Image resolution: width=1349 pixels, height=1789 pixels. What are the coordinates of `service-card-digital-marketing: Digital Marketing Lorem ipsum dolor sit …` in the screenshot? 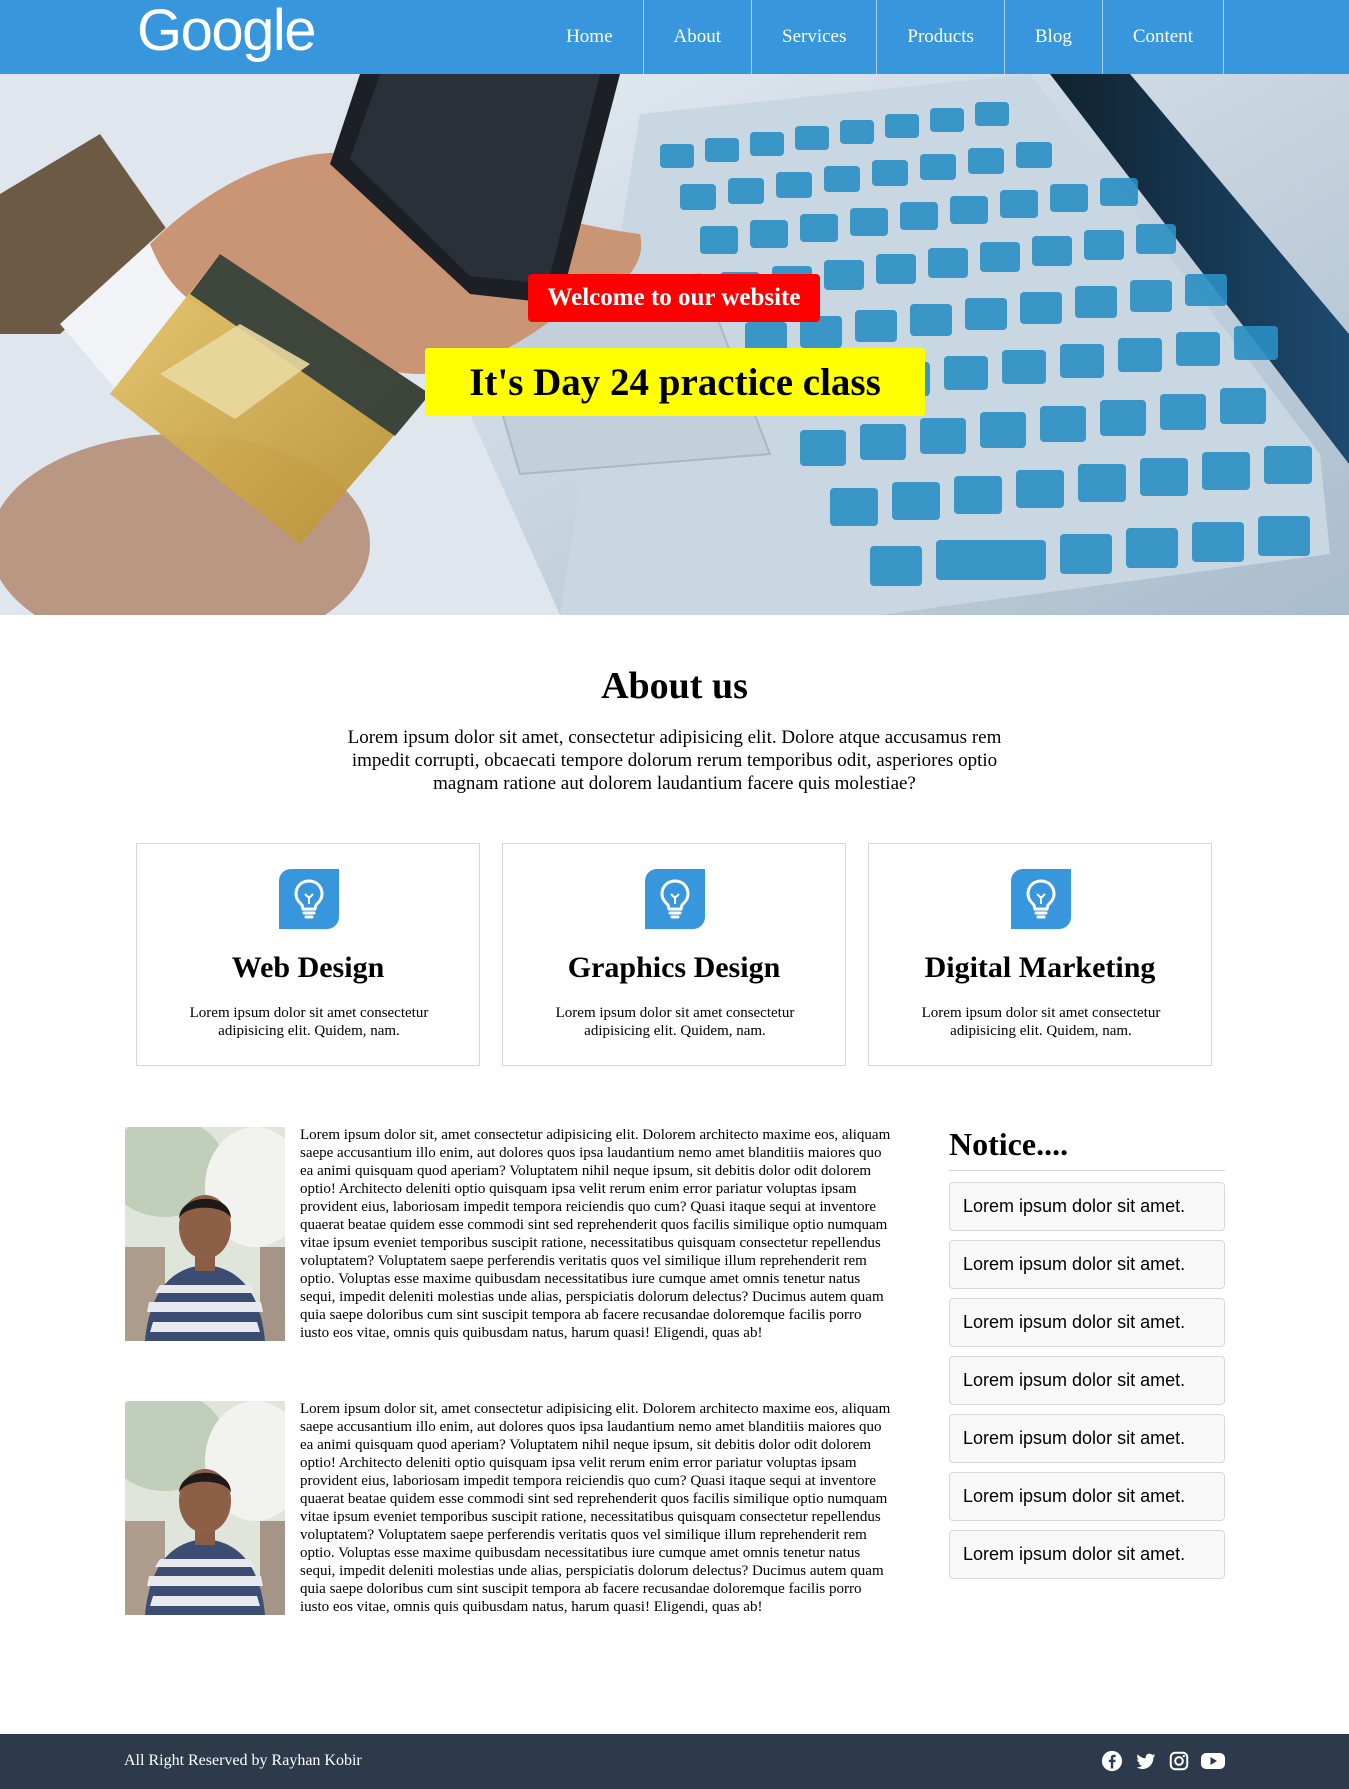 It's located at (1040, 954).